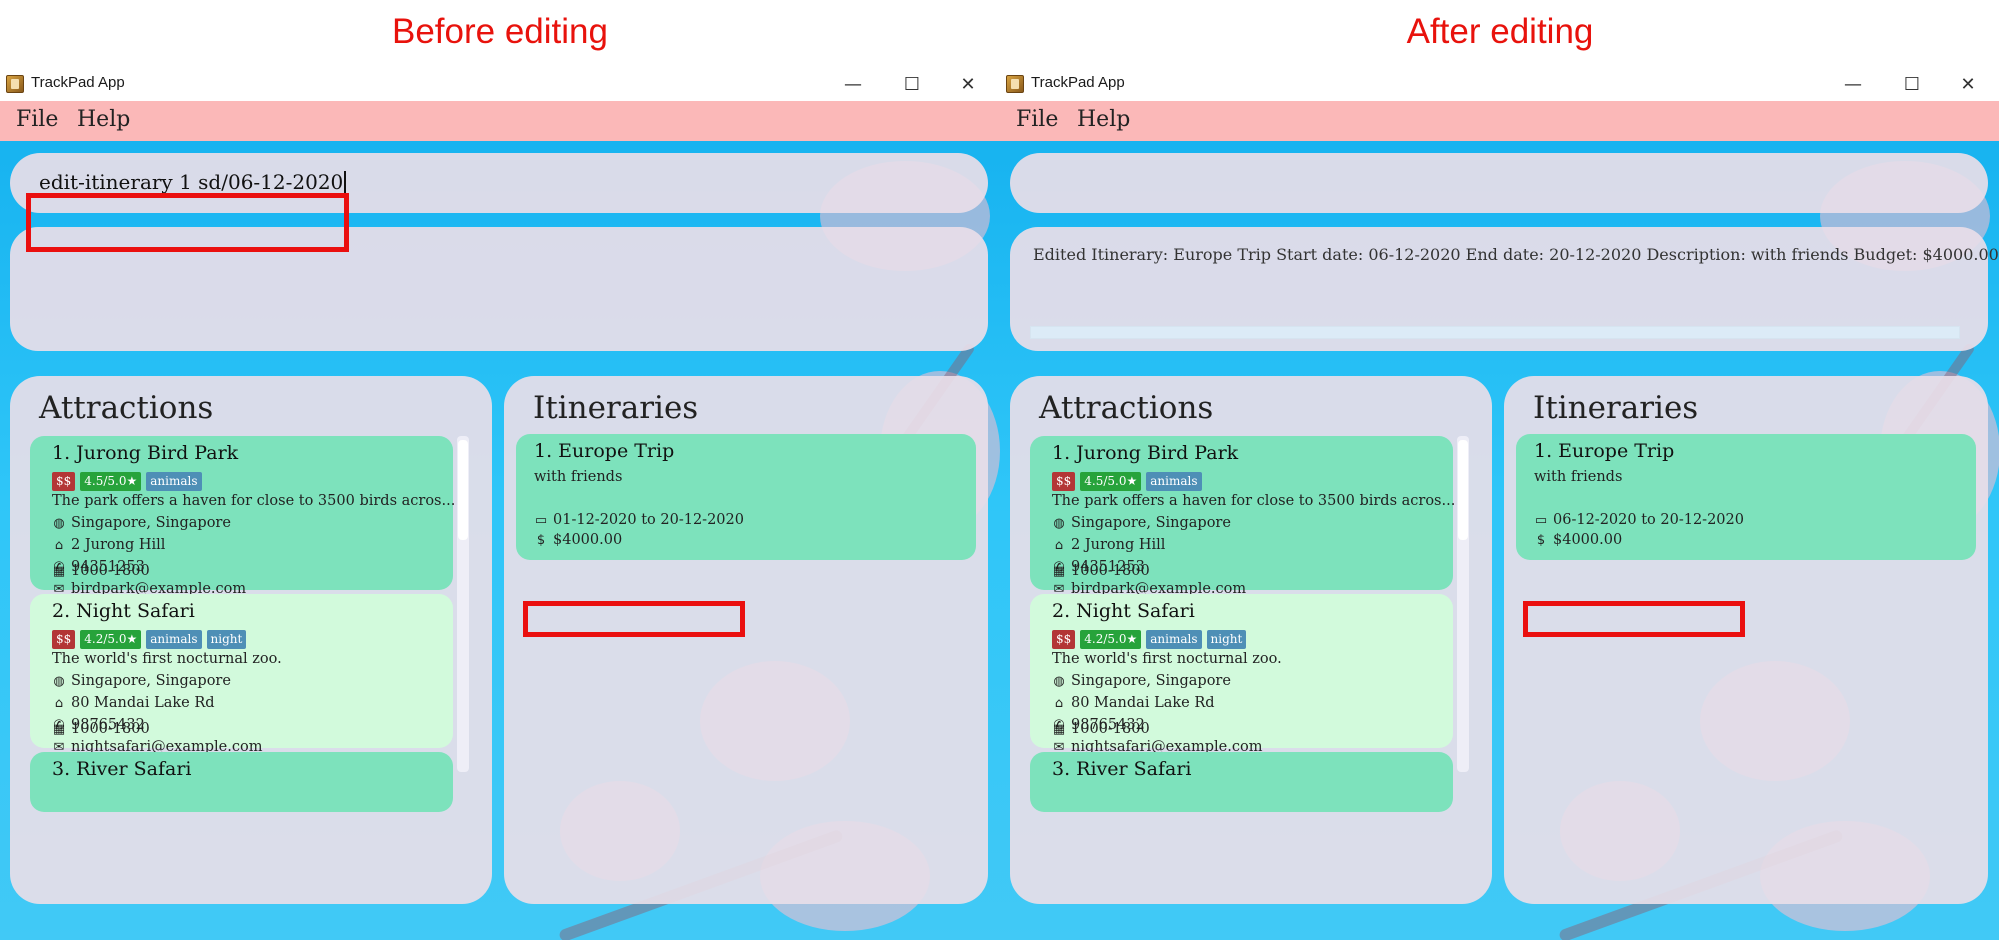 Image resolution: width=1999 pixels, height=940 pixels. Describe the element at coordinates (1495, 332) in the screenshot. I see `result-scrollbar` at that location.